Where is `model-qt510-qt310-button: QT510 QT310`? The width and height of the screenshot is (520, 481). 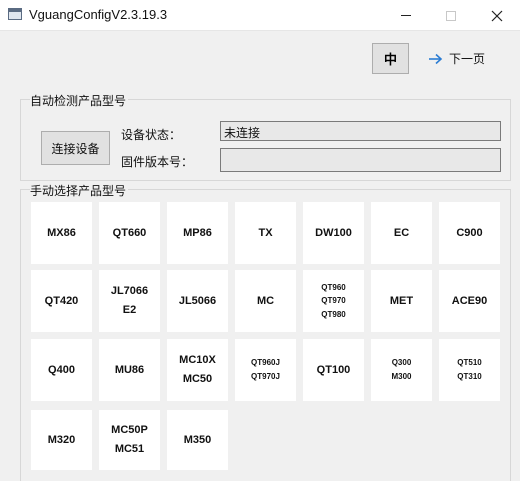 model-qt510-qt310-button: QT510 QT310 is located at coordinates (469, 370).